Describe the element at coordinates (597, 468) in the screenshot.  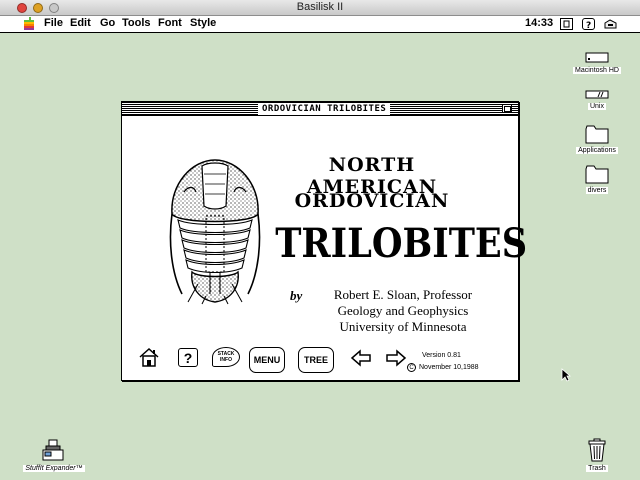
I see `desktop-icon-label: Trash` at that location.